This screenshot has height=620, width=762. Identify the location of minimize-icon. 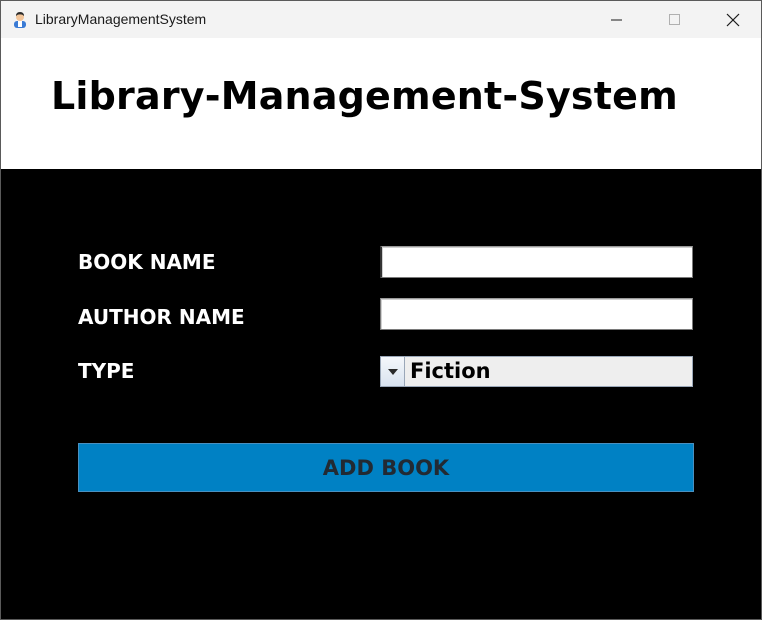
(616, 19).